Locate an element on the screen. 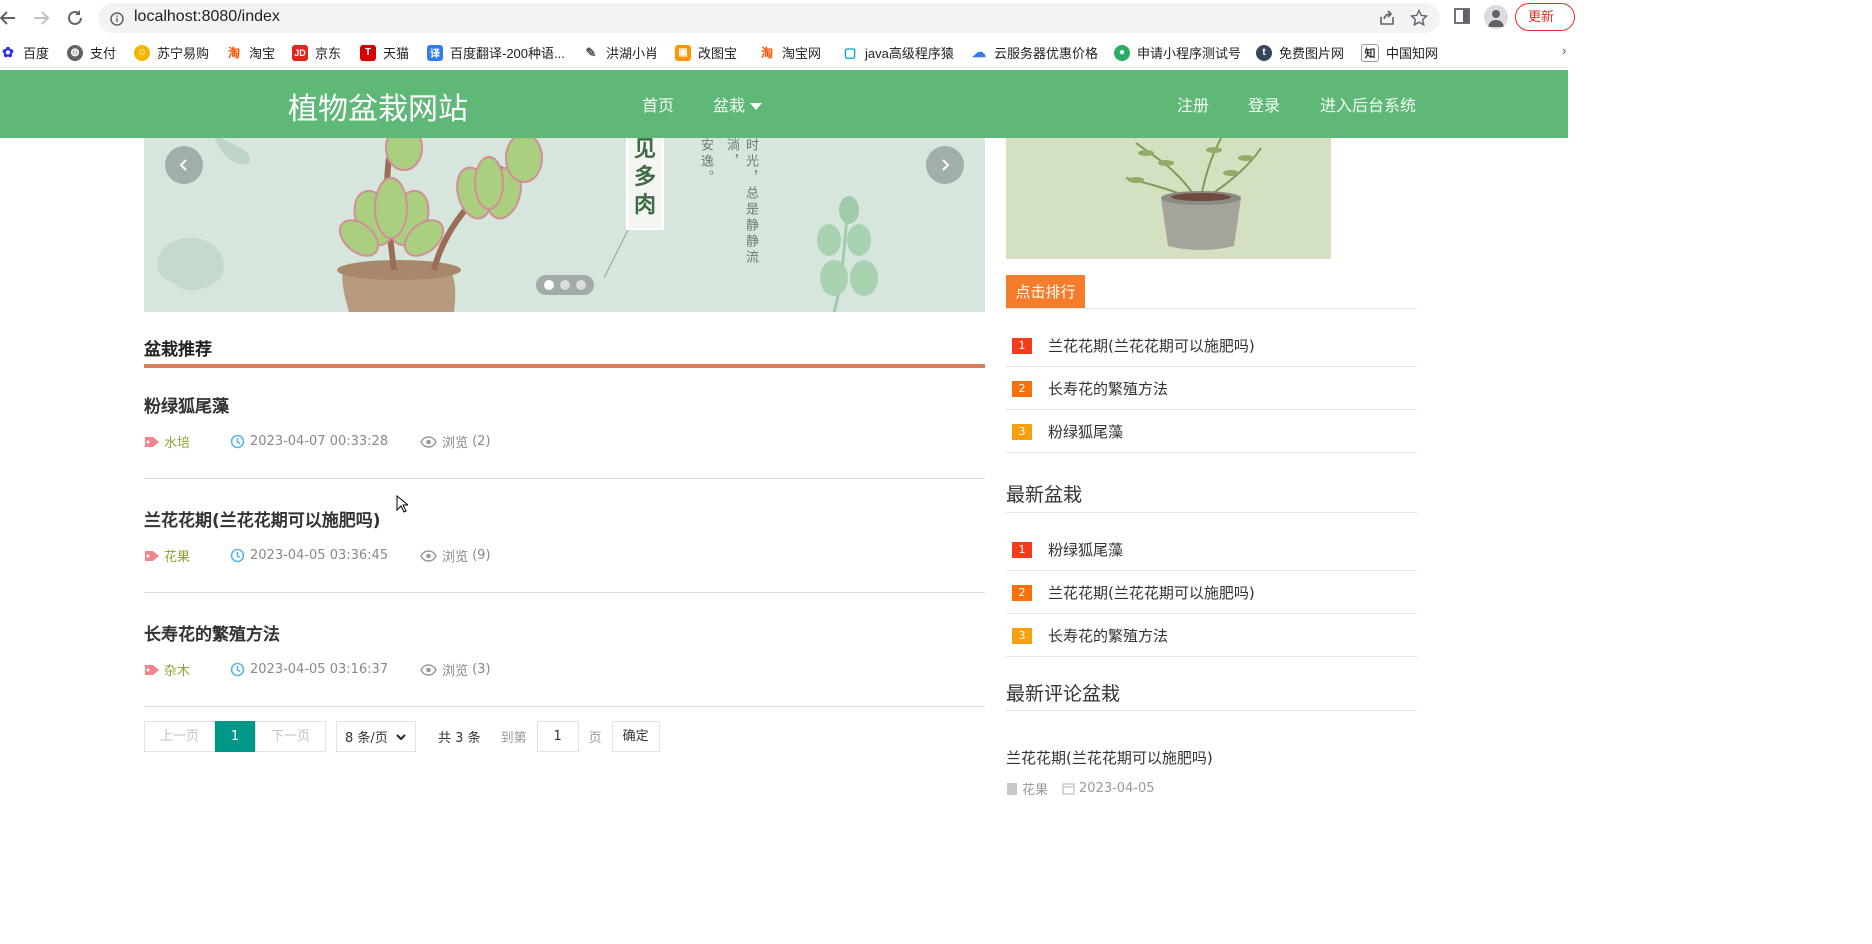 This screenshot has width=1872, height=944. address-bar: localhost:8080/index is located at coordinates (769, 18).